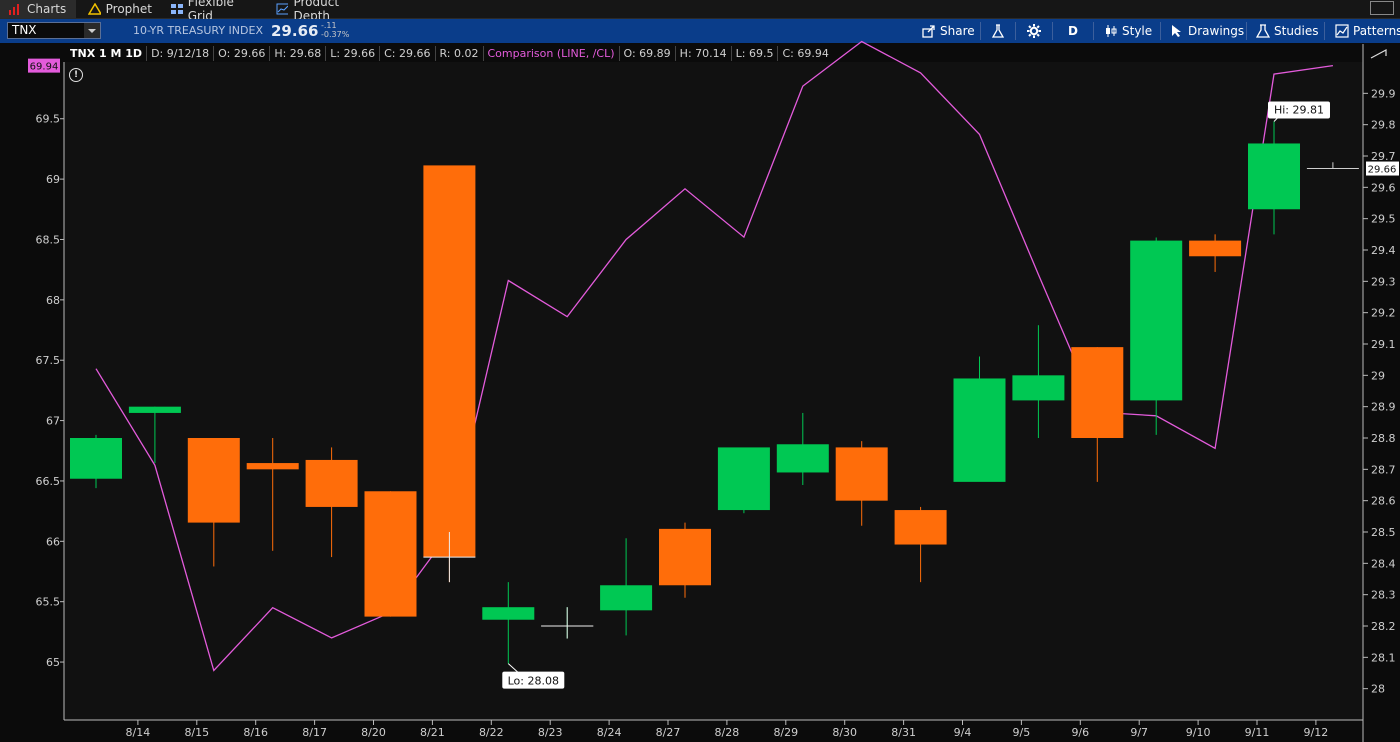  What do you see at coordinates (1383, 250) in the screenshot?
I see `right-axis-label: 29.4` at bounding box center [1383, 250].